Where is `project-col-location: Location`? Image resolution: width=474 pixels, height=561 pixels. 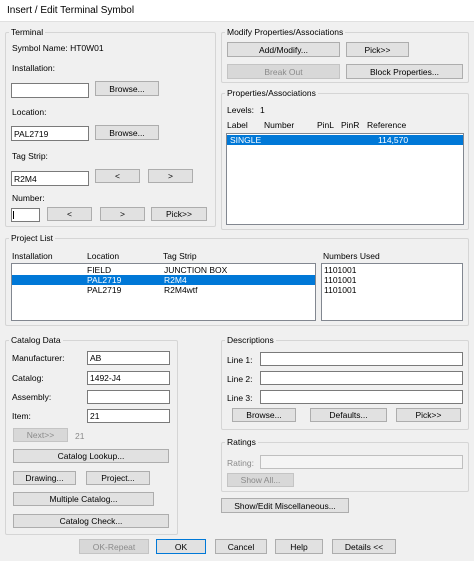
project-col-location: Location is located at coordinates (103, 256).